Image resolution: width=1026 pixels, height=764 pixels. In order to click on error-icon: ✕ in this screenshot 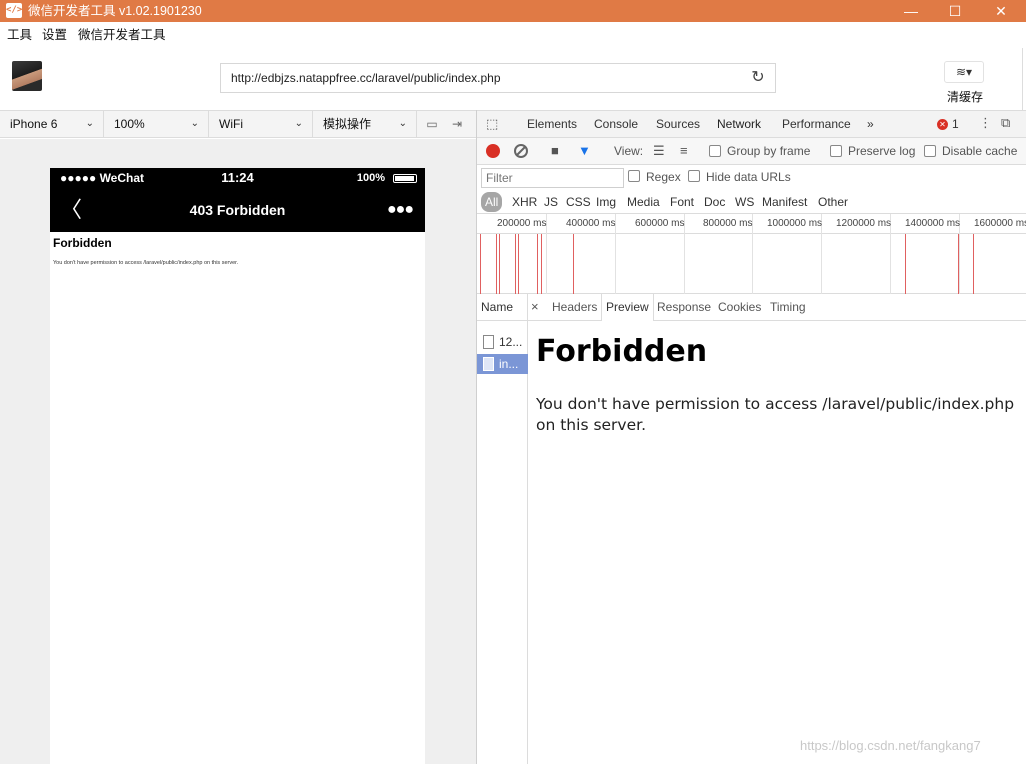, I will do `click(942, 124)`.